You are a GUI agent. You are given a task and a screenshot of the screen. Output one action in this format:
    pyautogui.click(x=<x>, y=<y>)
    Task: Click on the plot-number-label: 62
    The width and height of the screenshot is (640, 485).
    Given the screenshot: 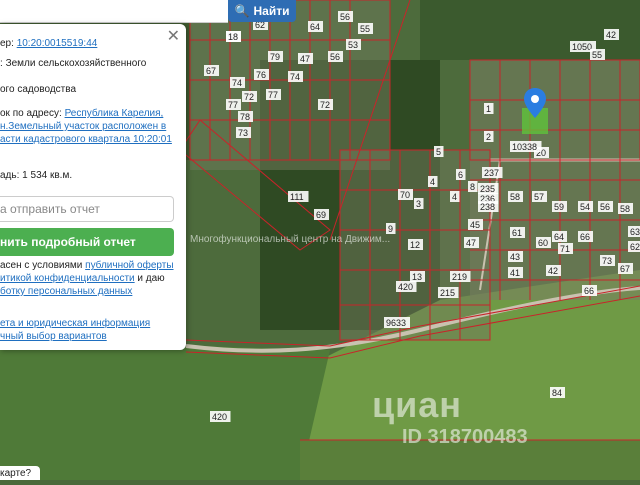 What is the action you would take?
    pyautogui.click(x=635, y=247)
    